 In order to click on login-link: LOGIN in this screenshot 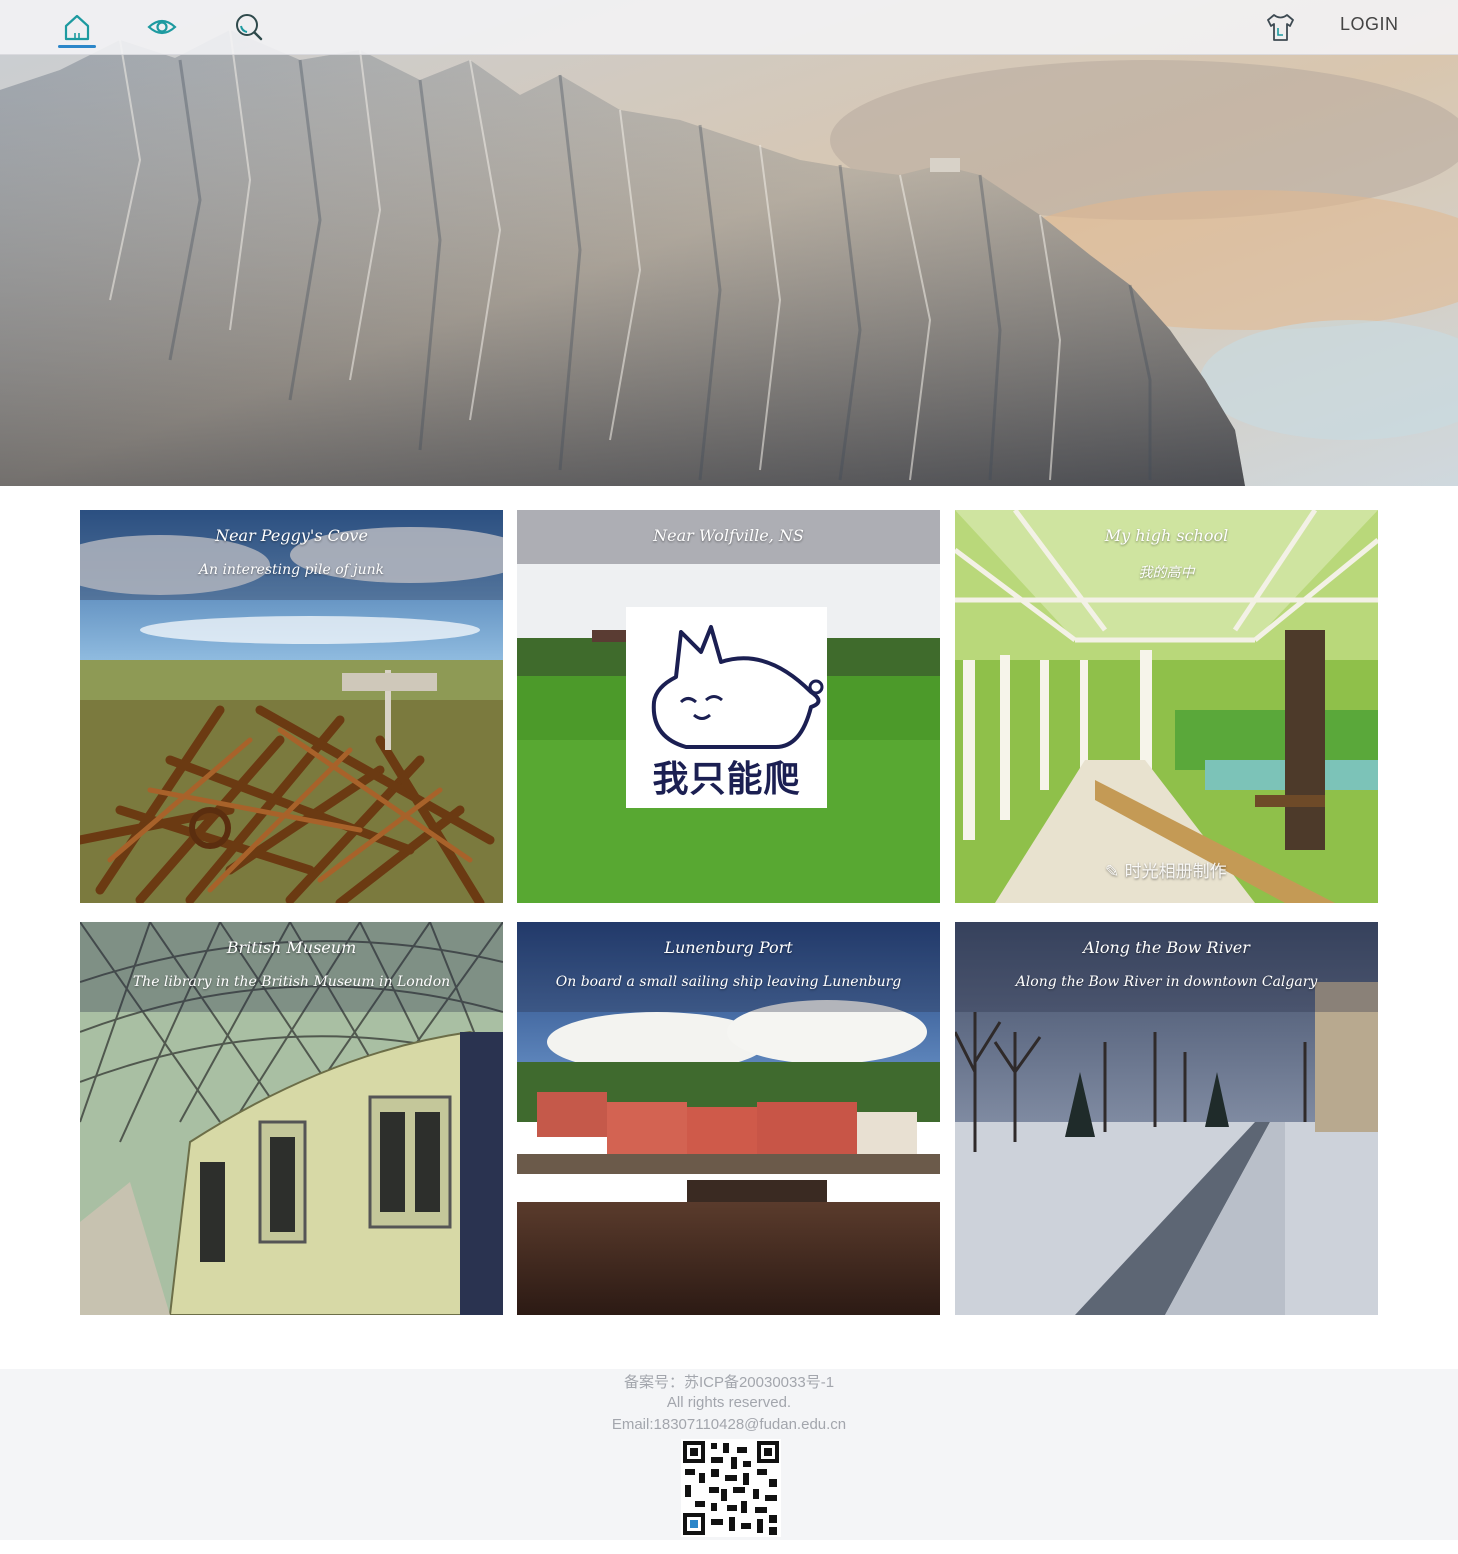, I will do `click(1369, 26)`.